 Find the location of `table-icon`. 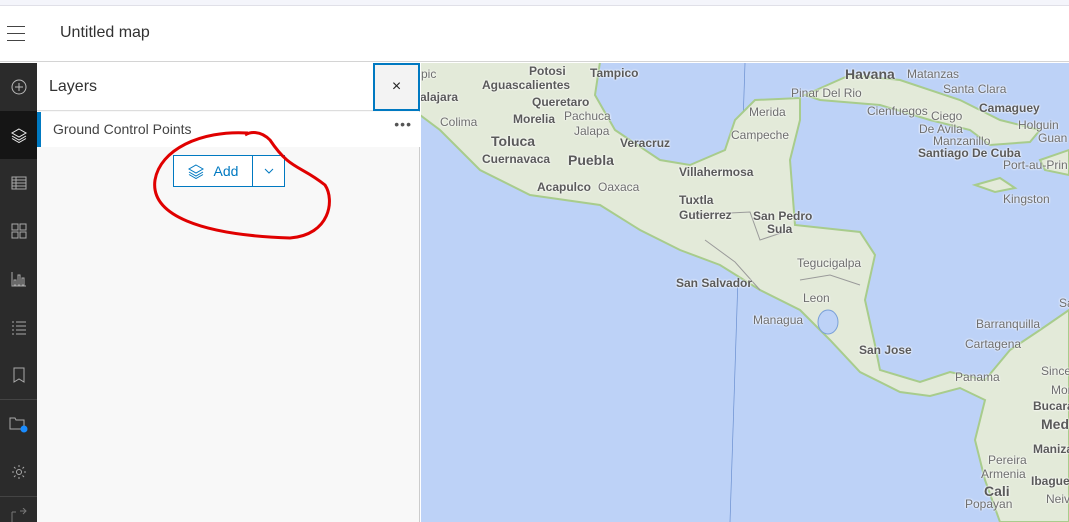

table-icon is located at coordinates (18, 183).